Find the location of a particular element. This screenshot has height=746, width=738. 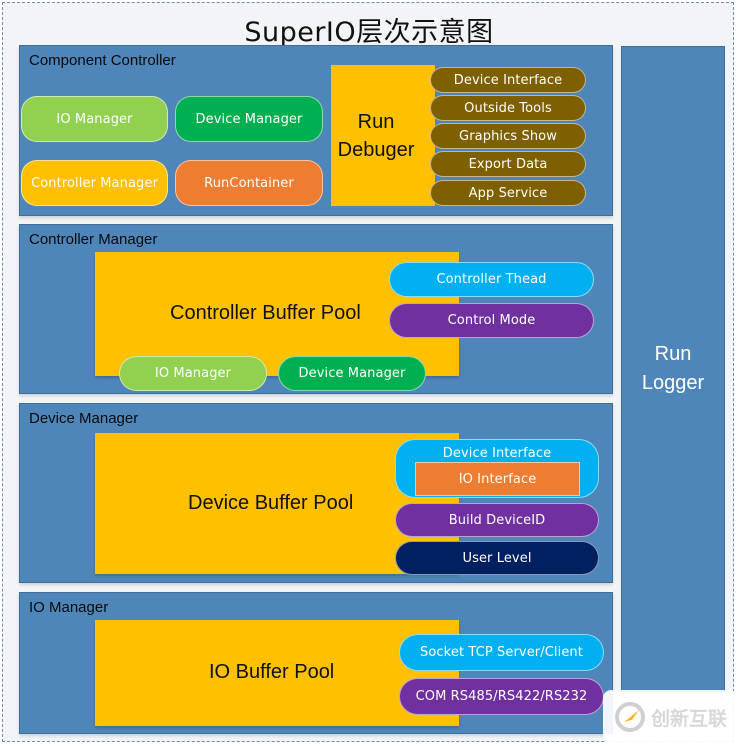

build-device-id: Build DeviceID is located at coordinates (497, 520).